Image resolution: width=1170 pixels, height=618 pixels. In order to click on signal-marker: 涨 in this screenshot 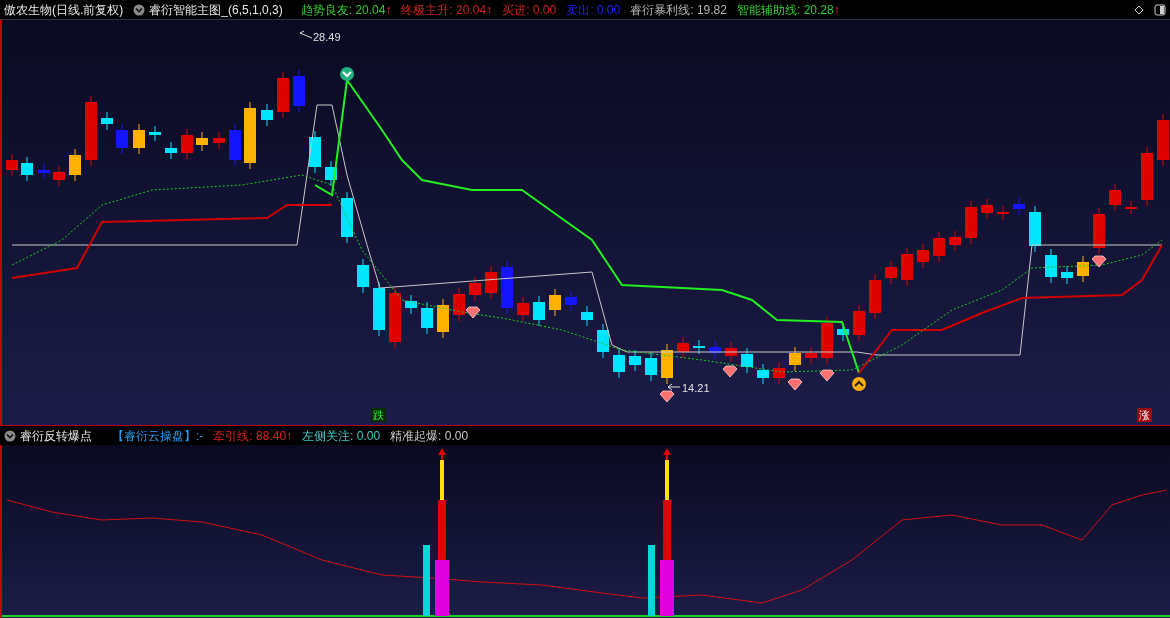, I will do `click(1144, 415)`.